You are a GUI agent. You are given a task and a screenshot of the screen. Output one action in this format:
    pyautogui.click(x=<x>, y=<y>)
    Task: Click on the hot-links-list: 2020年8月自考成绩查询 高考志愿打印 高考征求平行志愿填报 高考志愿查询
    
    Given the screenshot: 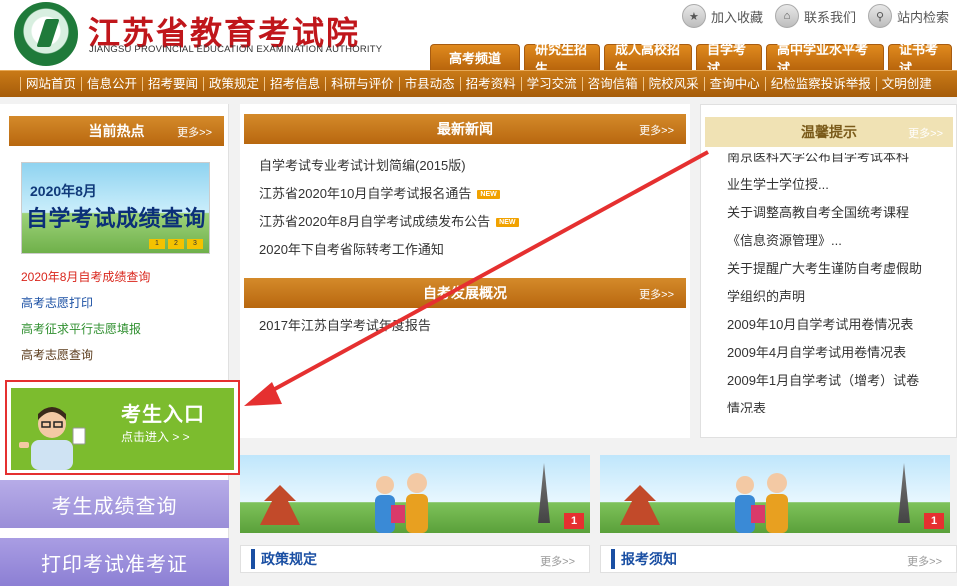 What is the action you would take?
    pyautogui.click(x=85, y=316)
    